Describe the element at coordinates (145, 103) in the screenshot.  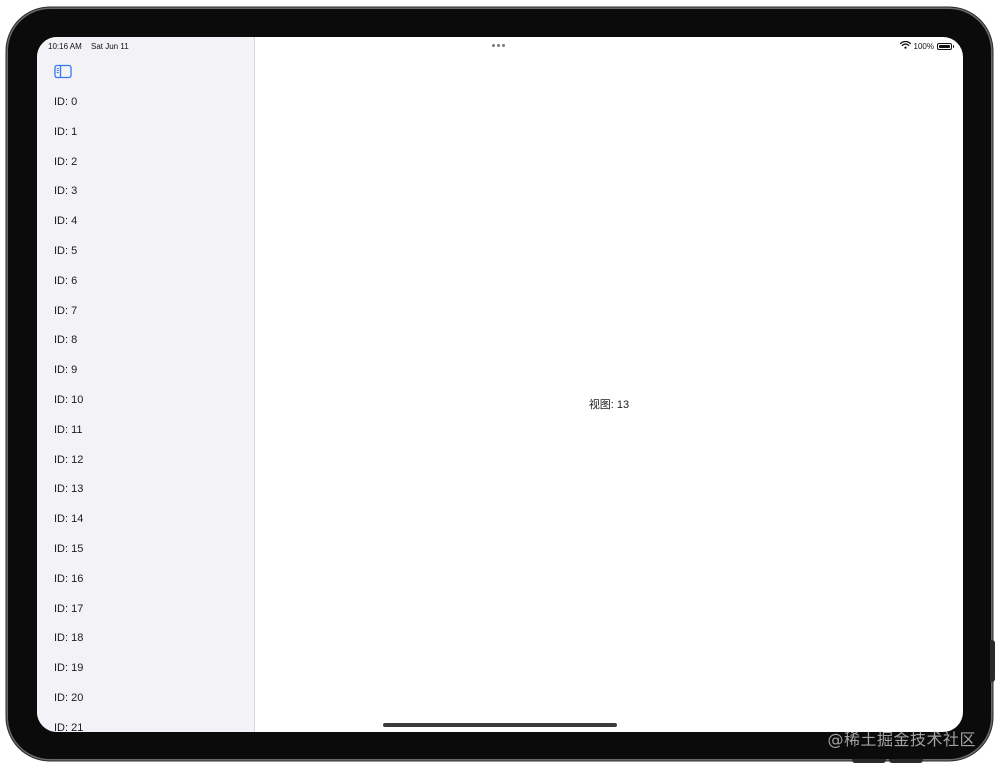
I see `sidebar-item: ID: 0` at that location.